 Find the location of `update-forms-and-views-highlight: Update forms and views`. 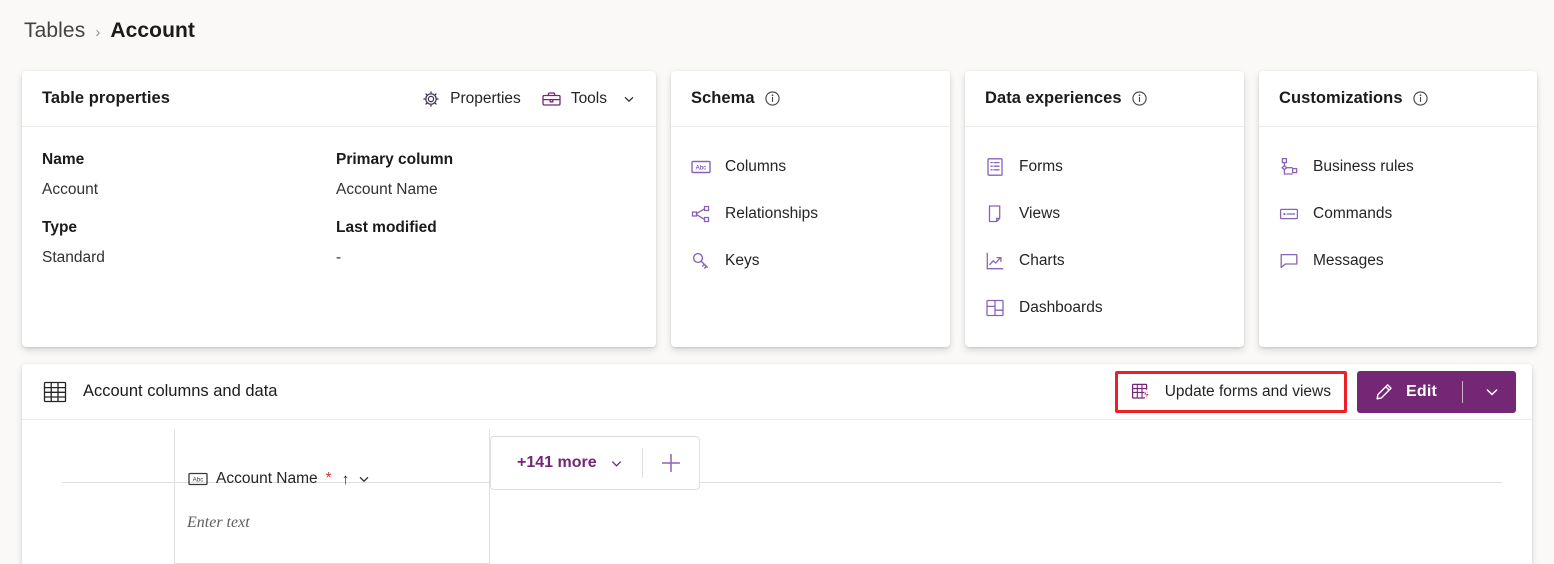

update-forms-and-views-highlight: Update forms and views is located at coordinates (1230, 391).